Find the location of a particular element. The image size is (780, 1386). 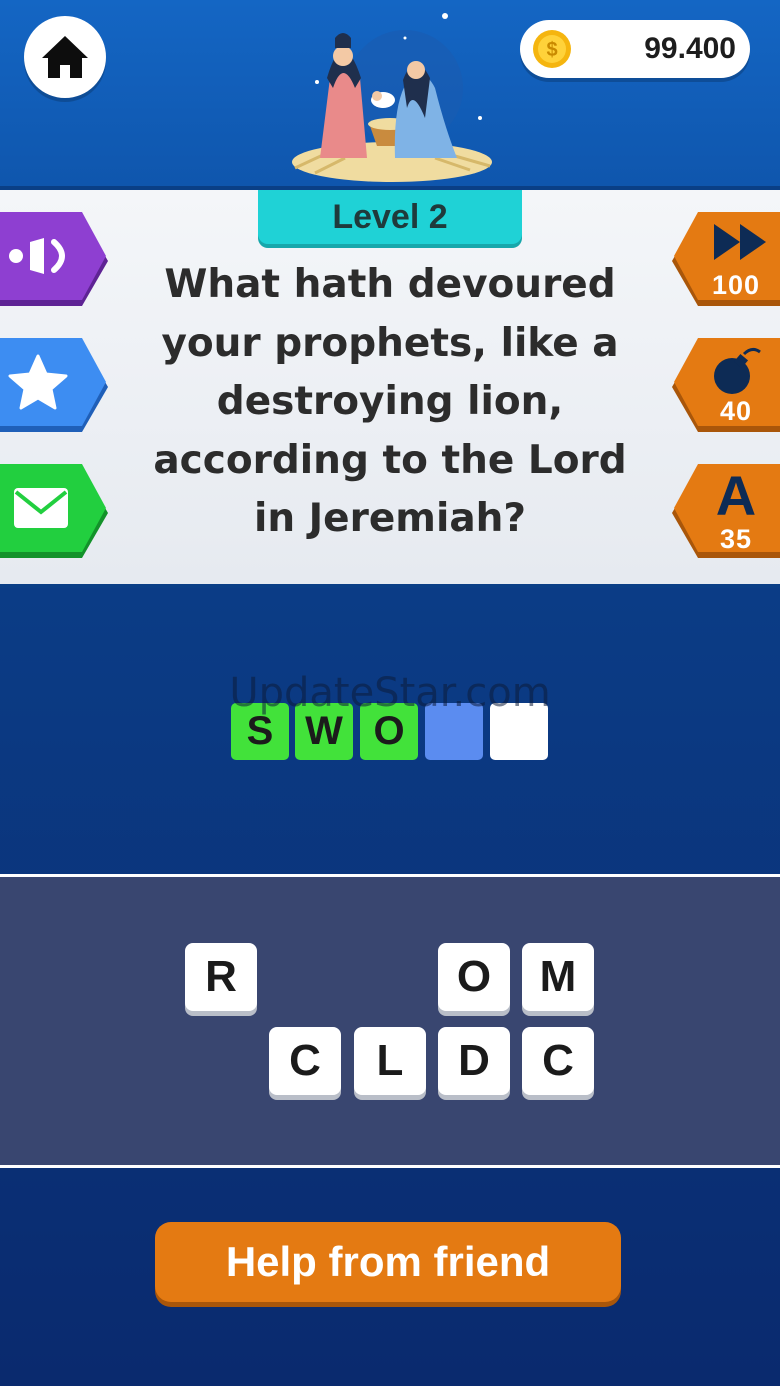

coin-symbol: $ is located at coordinates (551, 50).